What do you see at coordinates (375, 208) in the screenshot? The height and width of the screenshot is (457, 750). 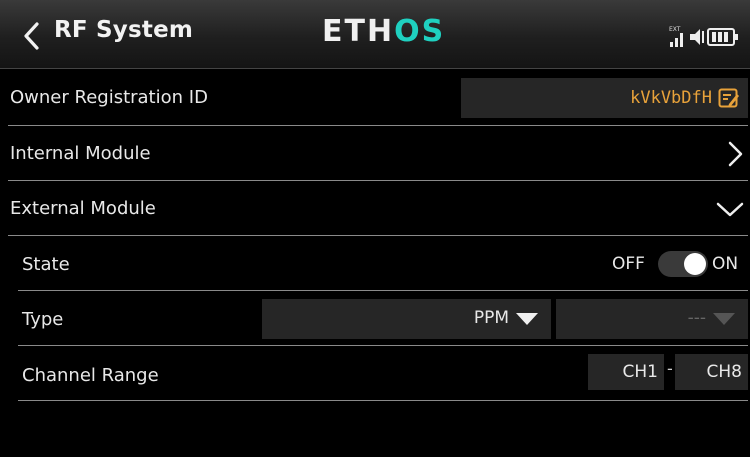 I see `row-external-module: External Module` at bounding box center [375, 208].